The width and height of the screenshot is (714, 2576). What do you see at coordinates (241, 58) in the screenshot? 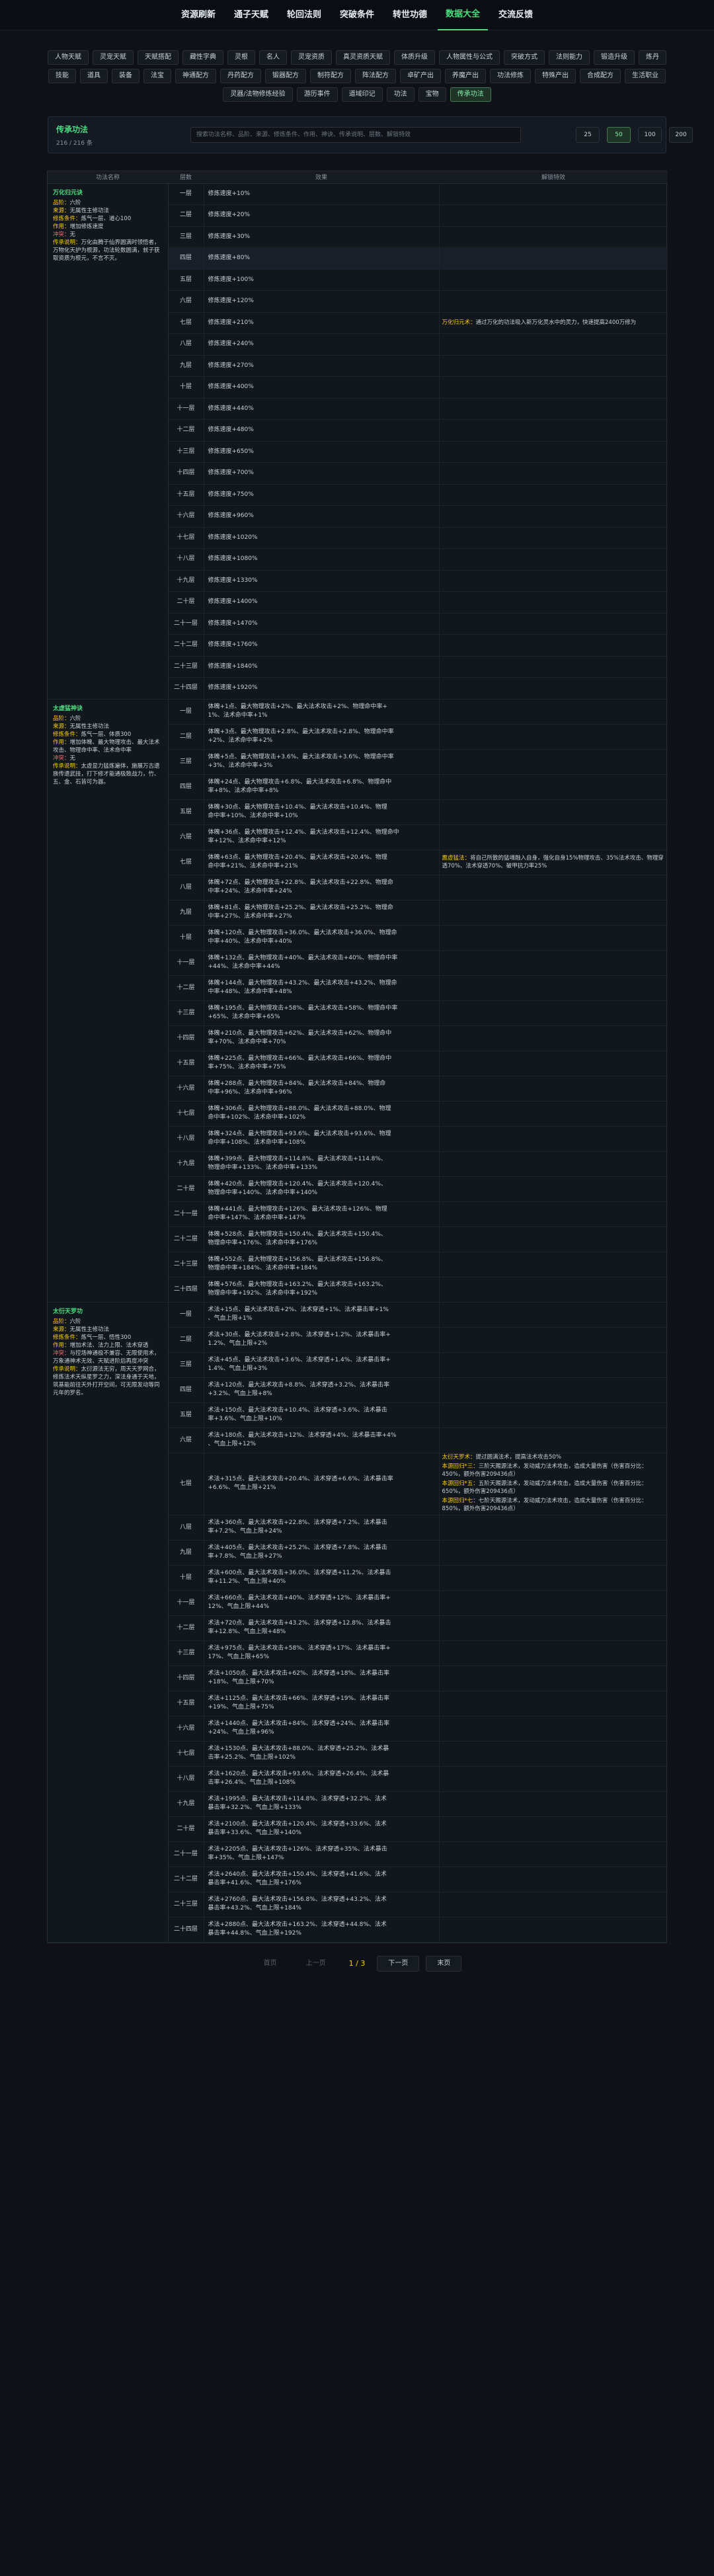
I see `category-button: 灵根` at bounding box center [241, 58].